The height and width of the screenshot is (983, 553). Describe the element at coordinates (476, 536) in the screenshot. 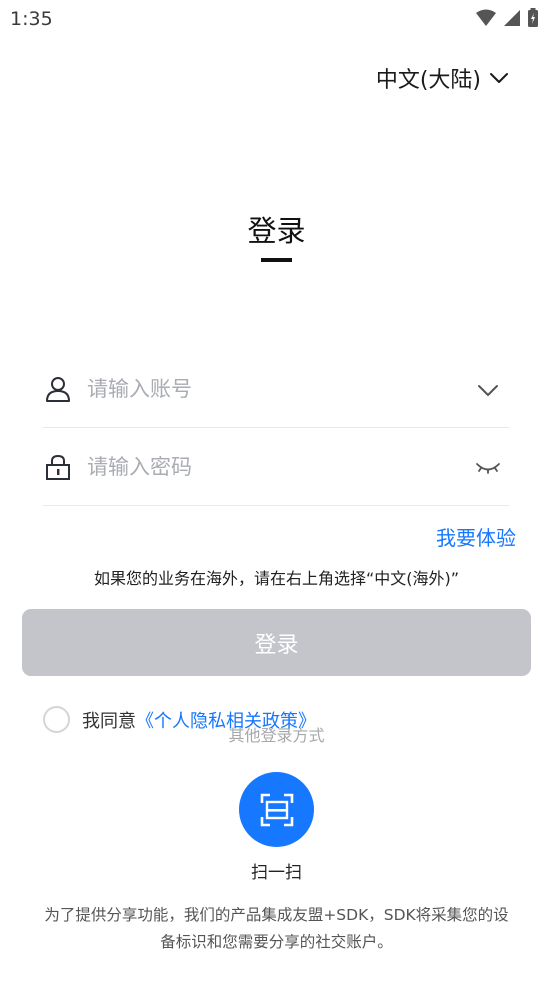

I see `trial-link: 我要体验` at that location.